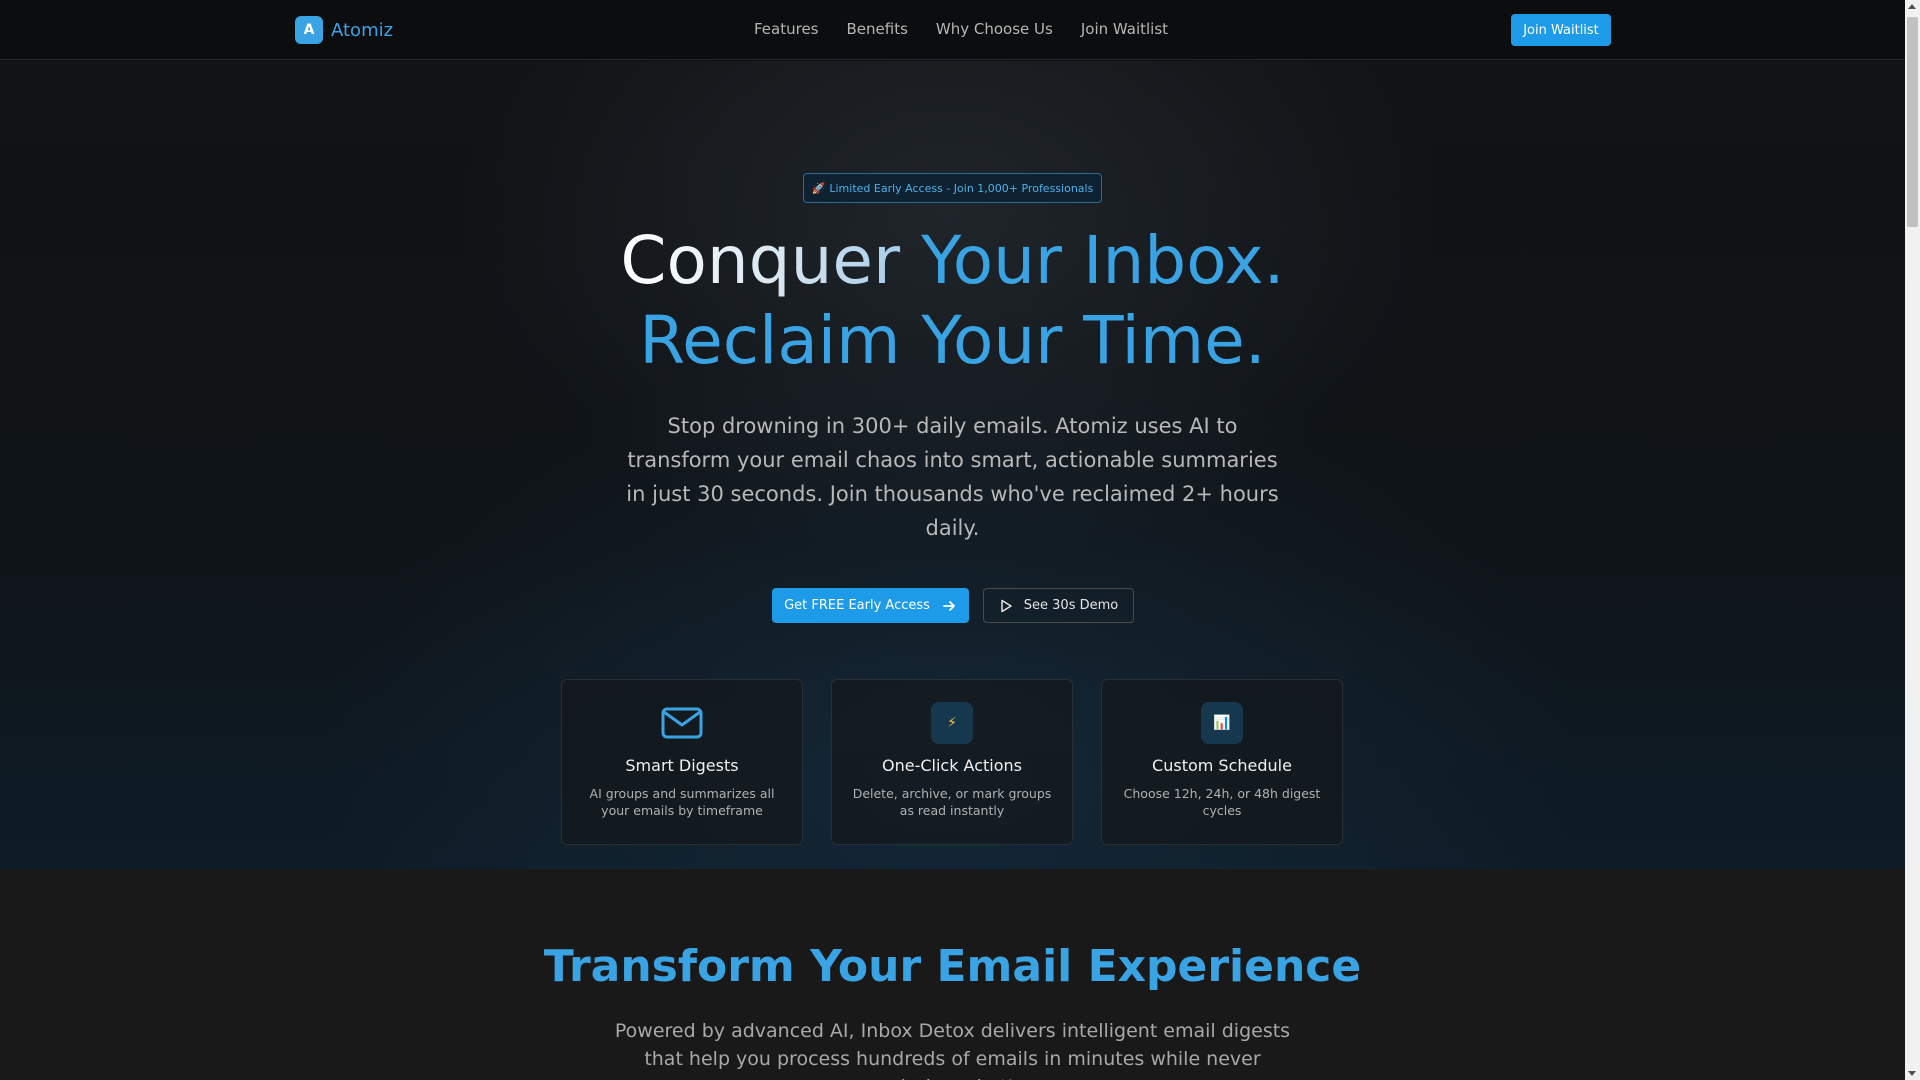 The width and height of the screenshot is (1920, 1080). Describe the element at coordinates (1912, 540) in the screenshot. I see `vertical-scrollbar` at that location.